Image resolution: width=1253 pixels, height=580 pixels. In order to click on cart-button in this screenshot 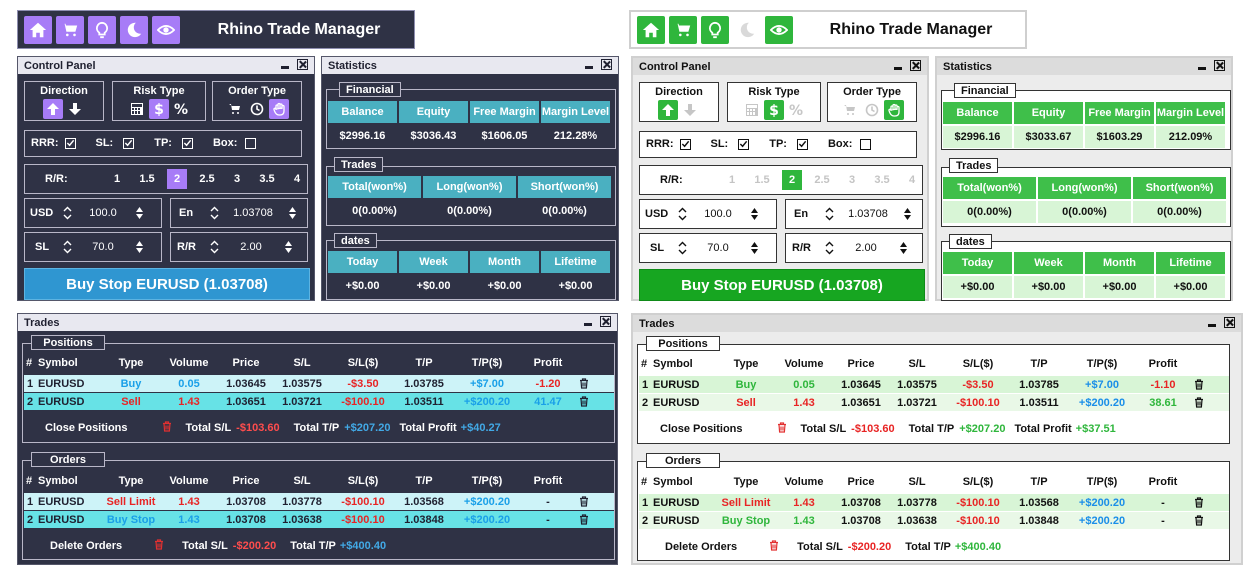, I will do `click(683, 29)`.